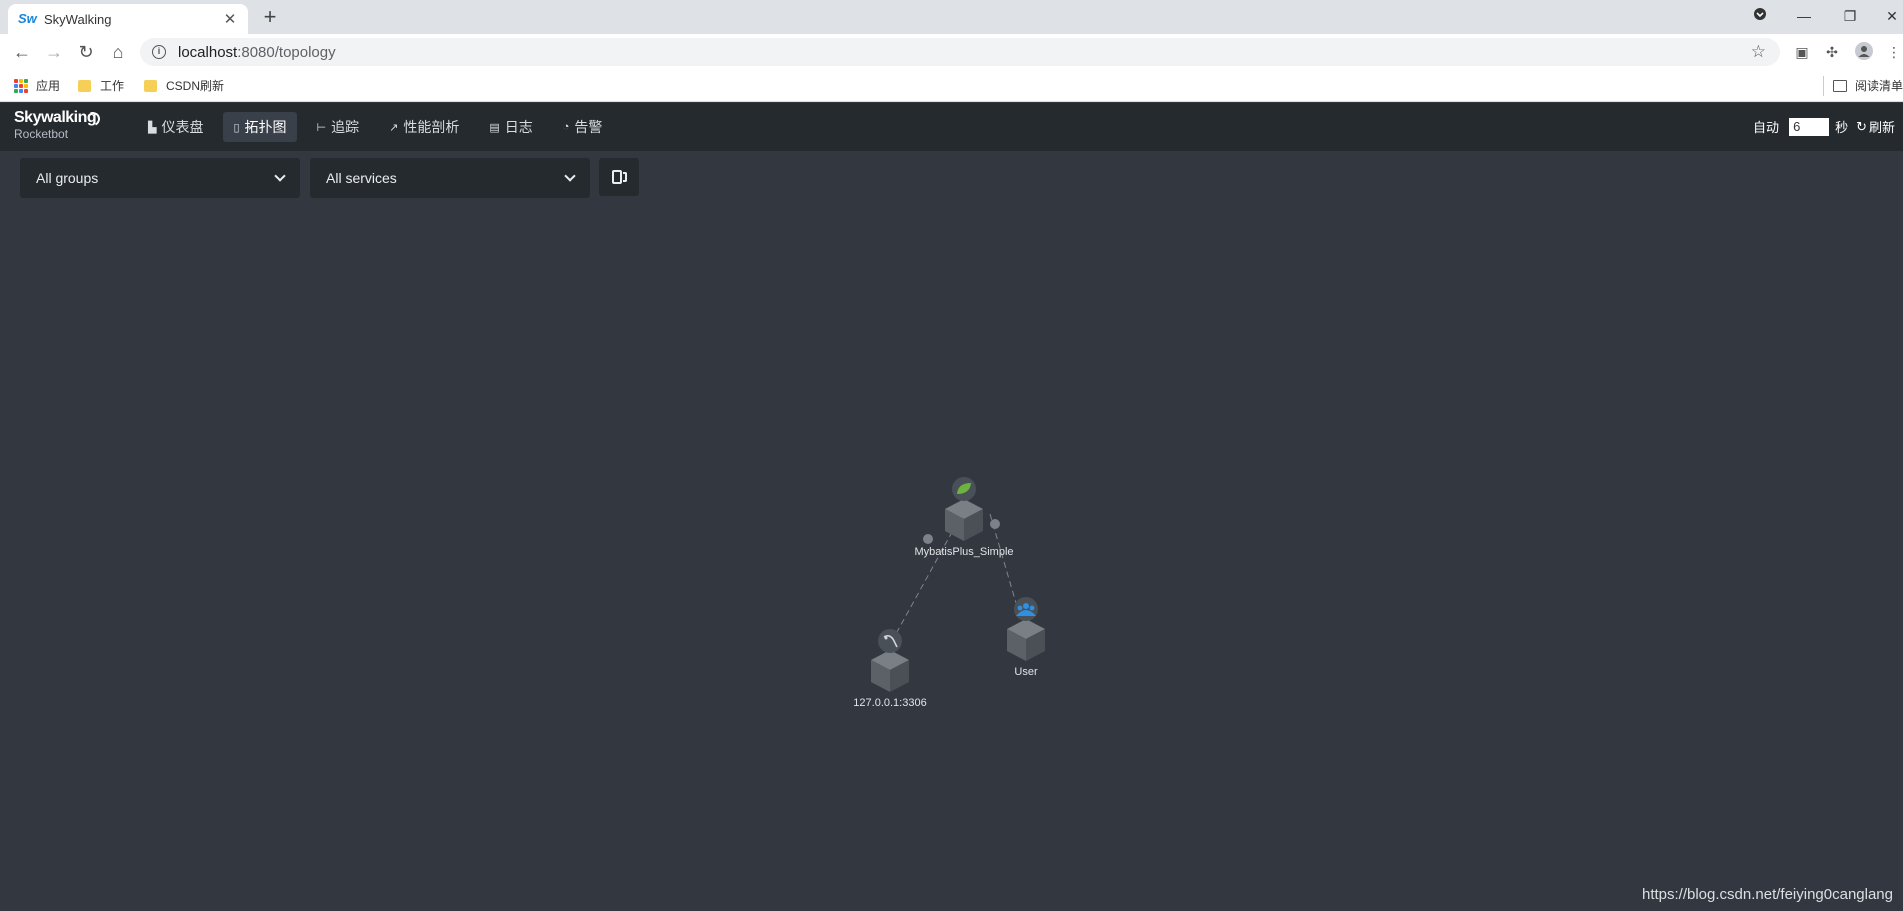 The width and height of the screenshot is (1903, 911). Describe the element at coordinates (890, 671) in the screenshot. I see `database-cube-icon` at that location.